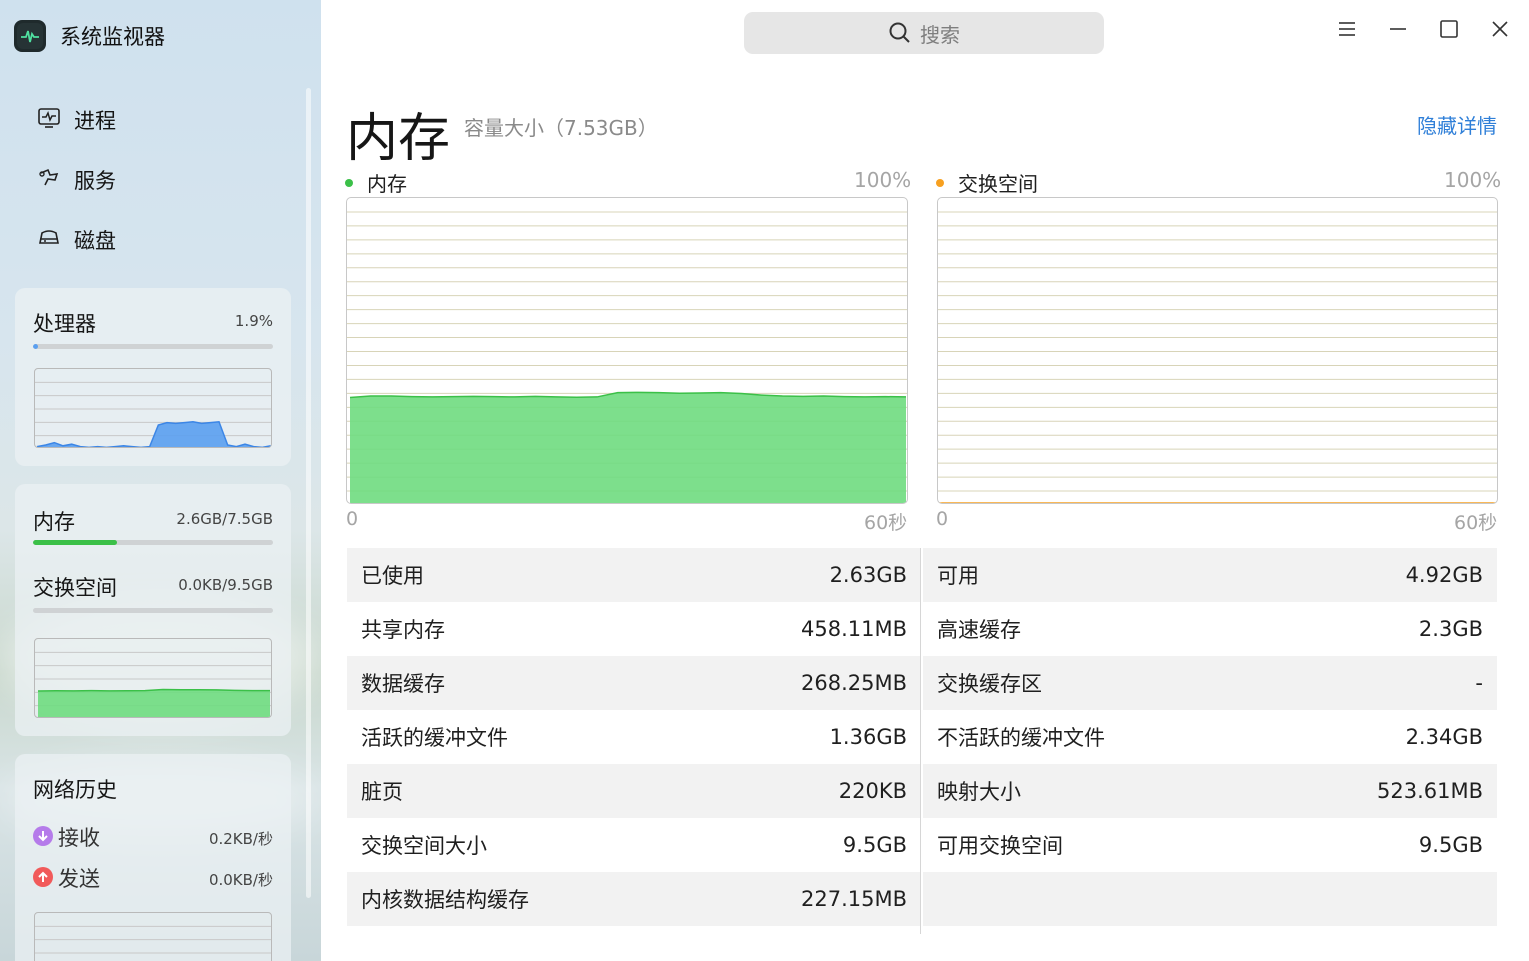 The height and width of the screenshot is (961, 1529). Describe the element at coordinates (54, 522) in the screenshot. I see `memory-title: 内存` at that location.